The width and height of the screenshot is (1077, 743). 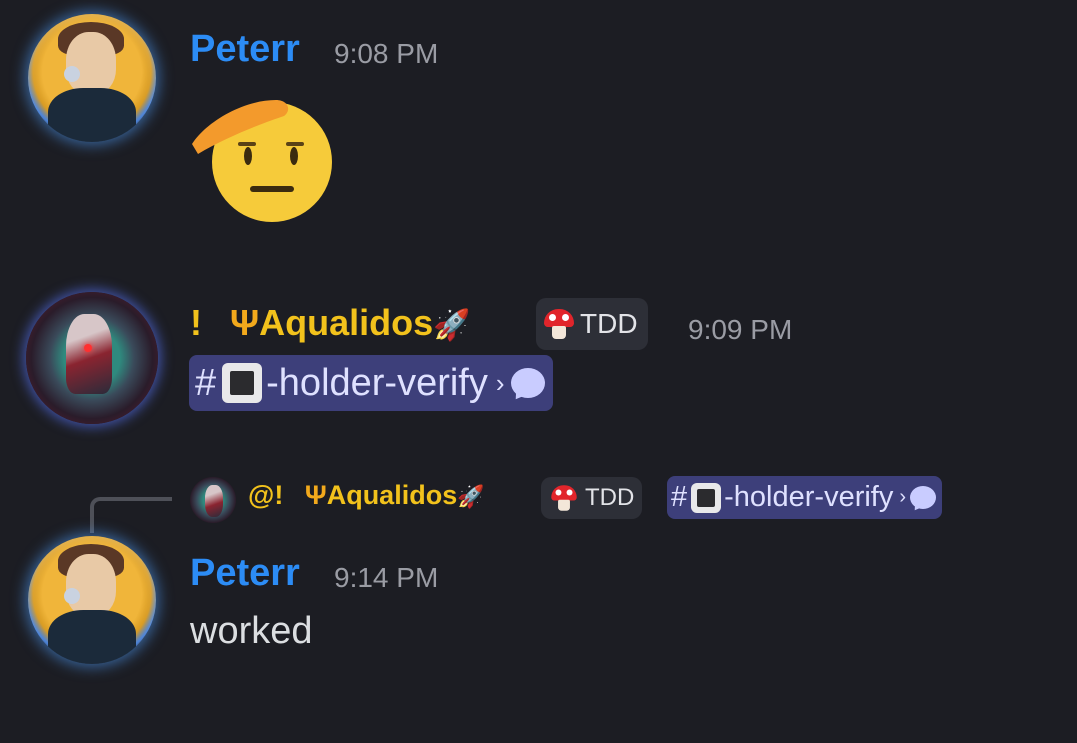 I want to click on reply-avatar-aqualidos, so click(x=213, y=500).